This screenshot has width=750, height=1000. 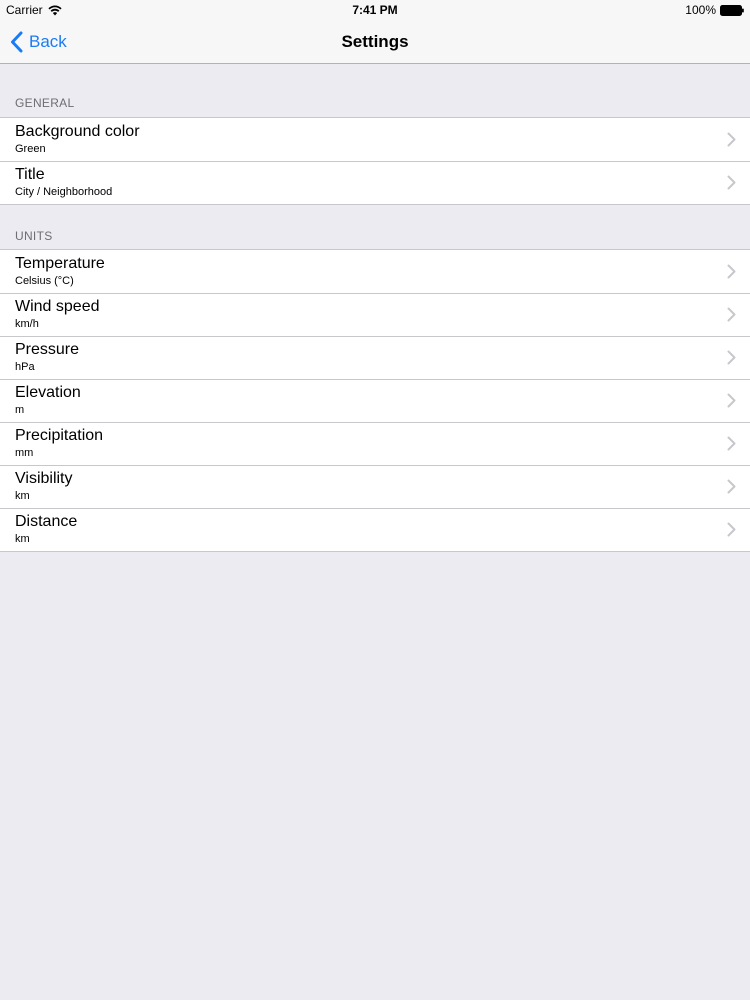 I want to click on section-header-general: GENERAL, so click(x=45, y=103).